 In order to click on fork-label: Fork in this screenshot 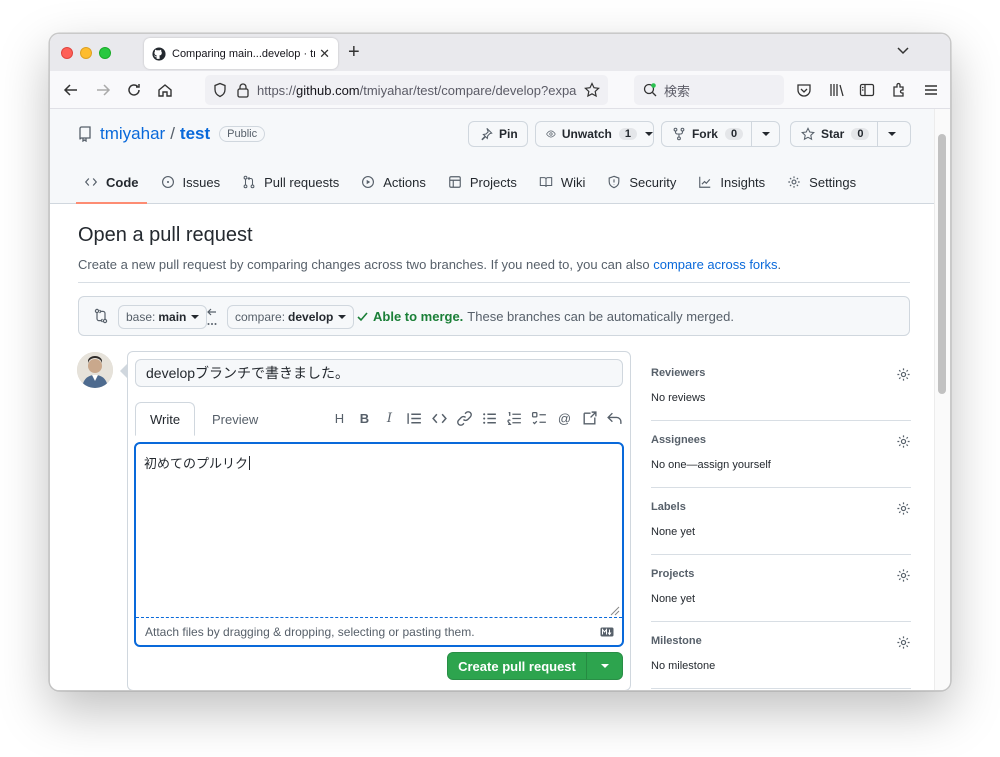, I will do `click(704, 134)`.